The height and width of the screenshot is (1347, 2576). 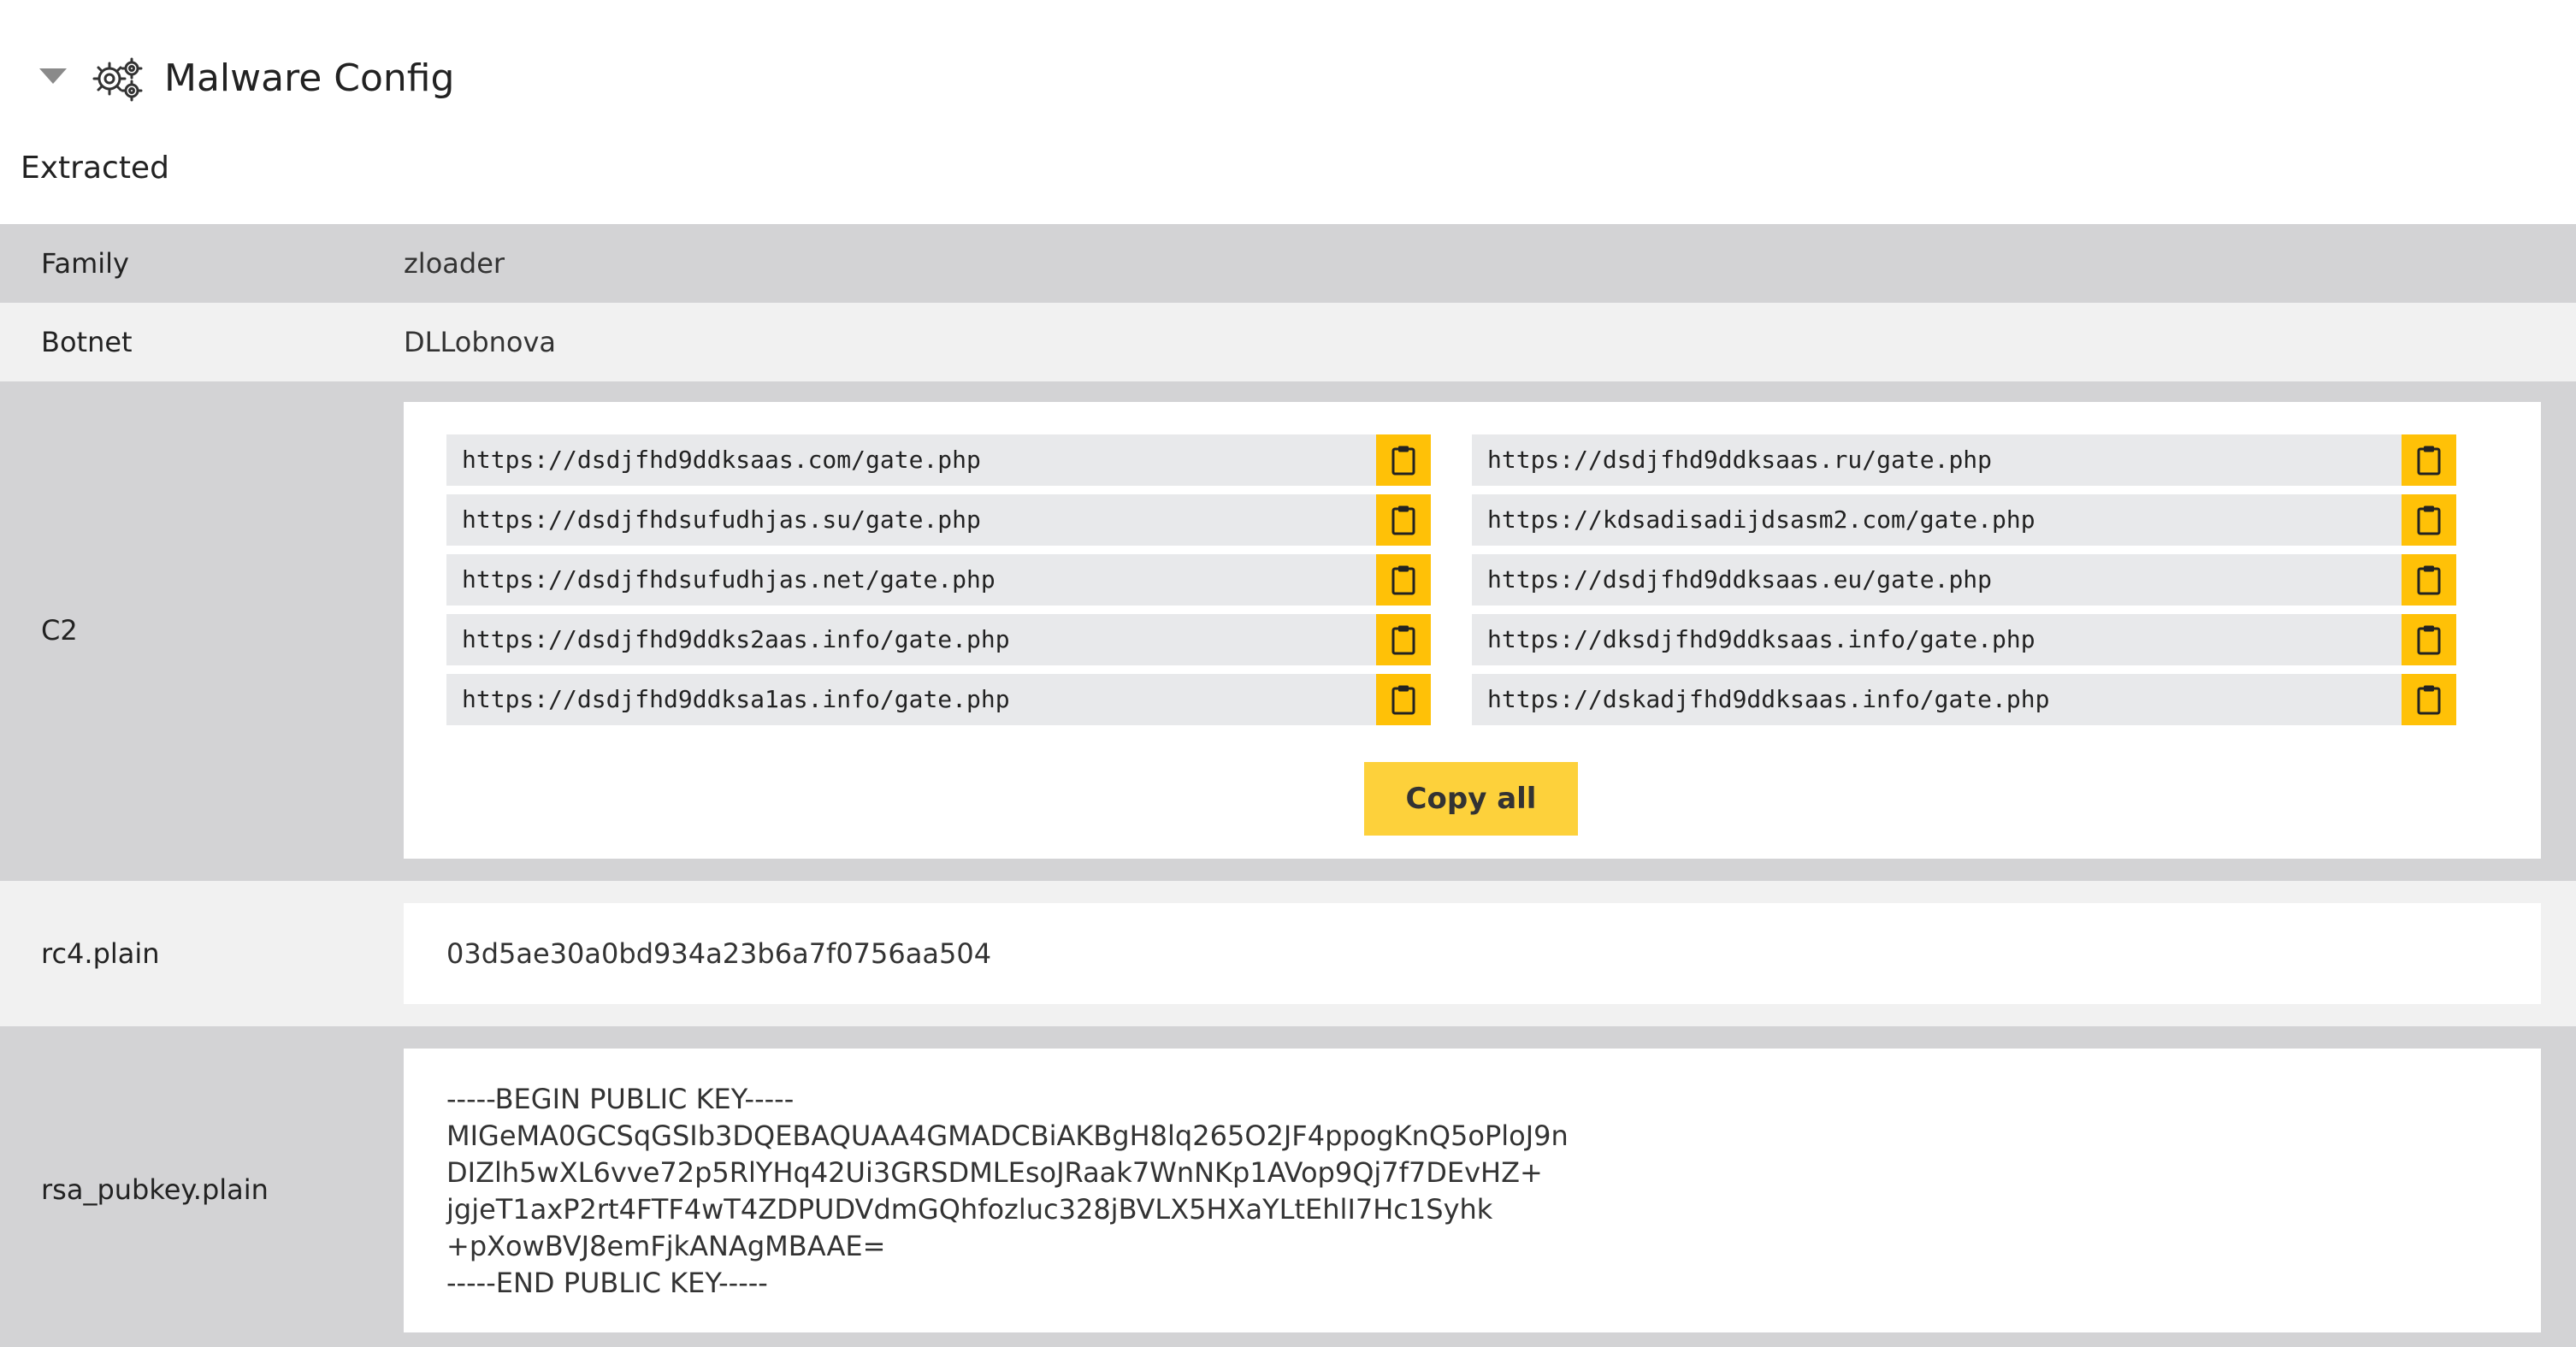 I want to click on subsection-title: Extracted, so click(x=95, y=169).